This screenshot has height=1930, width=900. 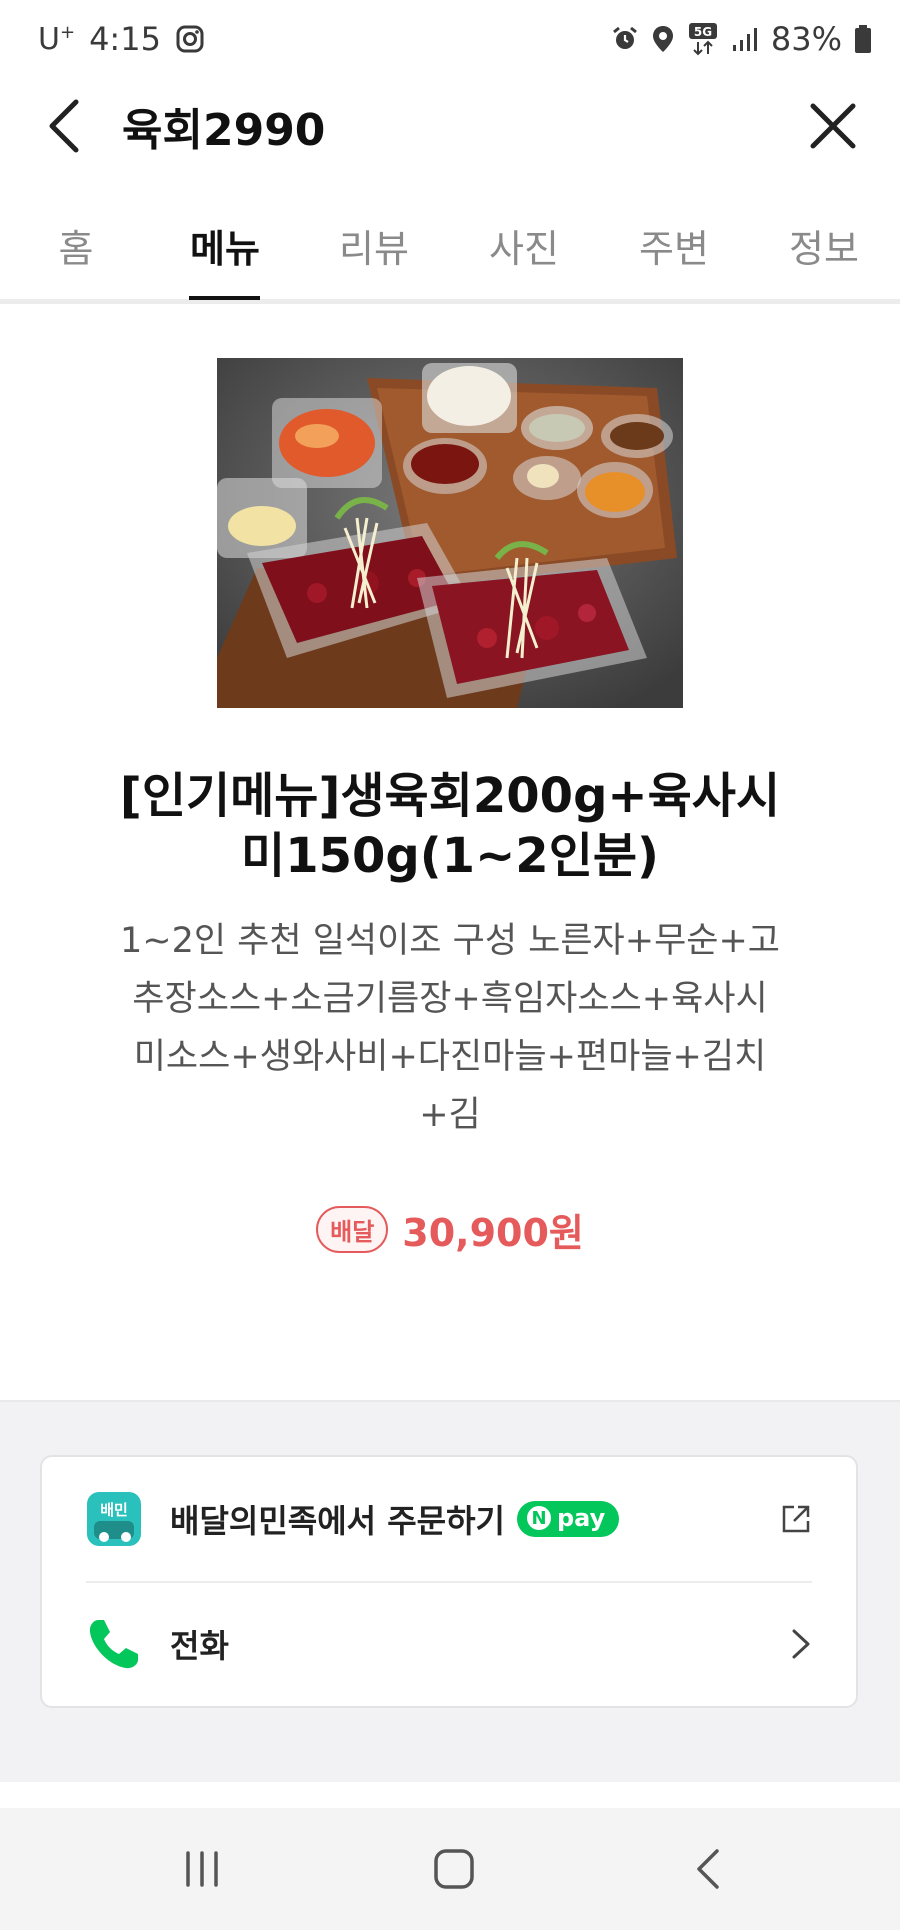 I want to click on order-actions-card: 배민 배달의민족에서 주문하기 Npay 전화, so click(x=449, y=1581).